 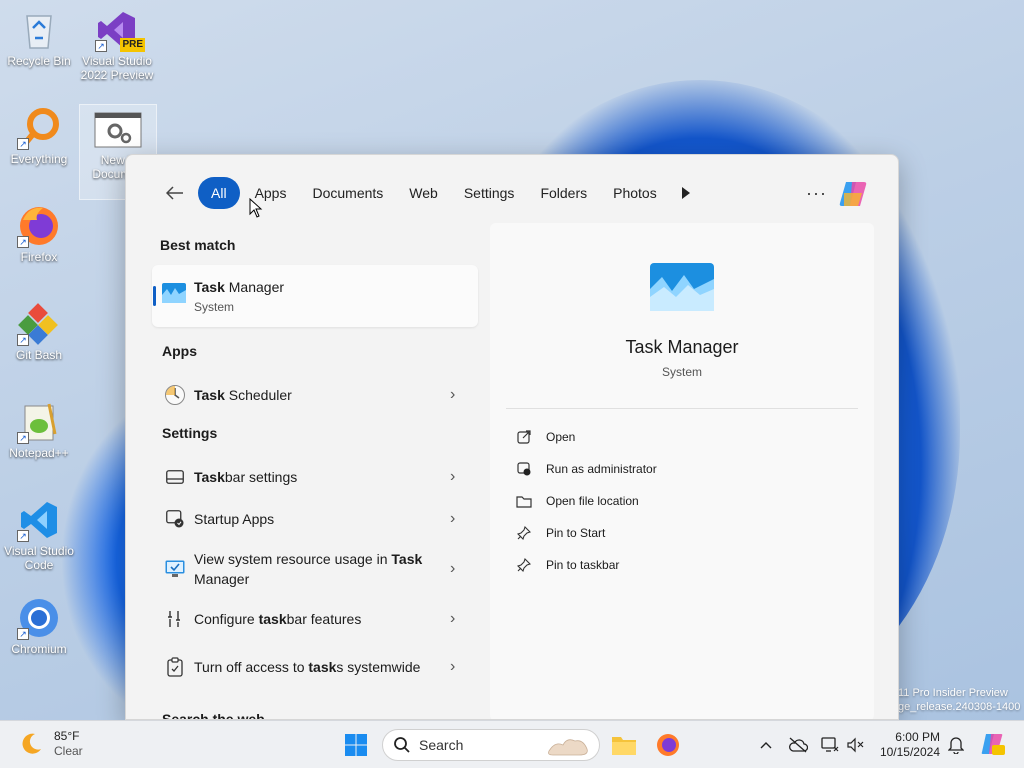 I want to click on tab-all: All, so click(x=219, y=193).